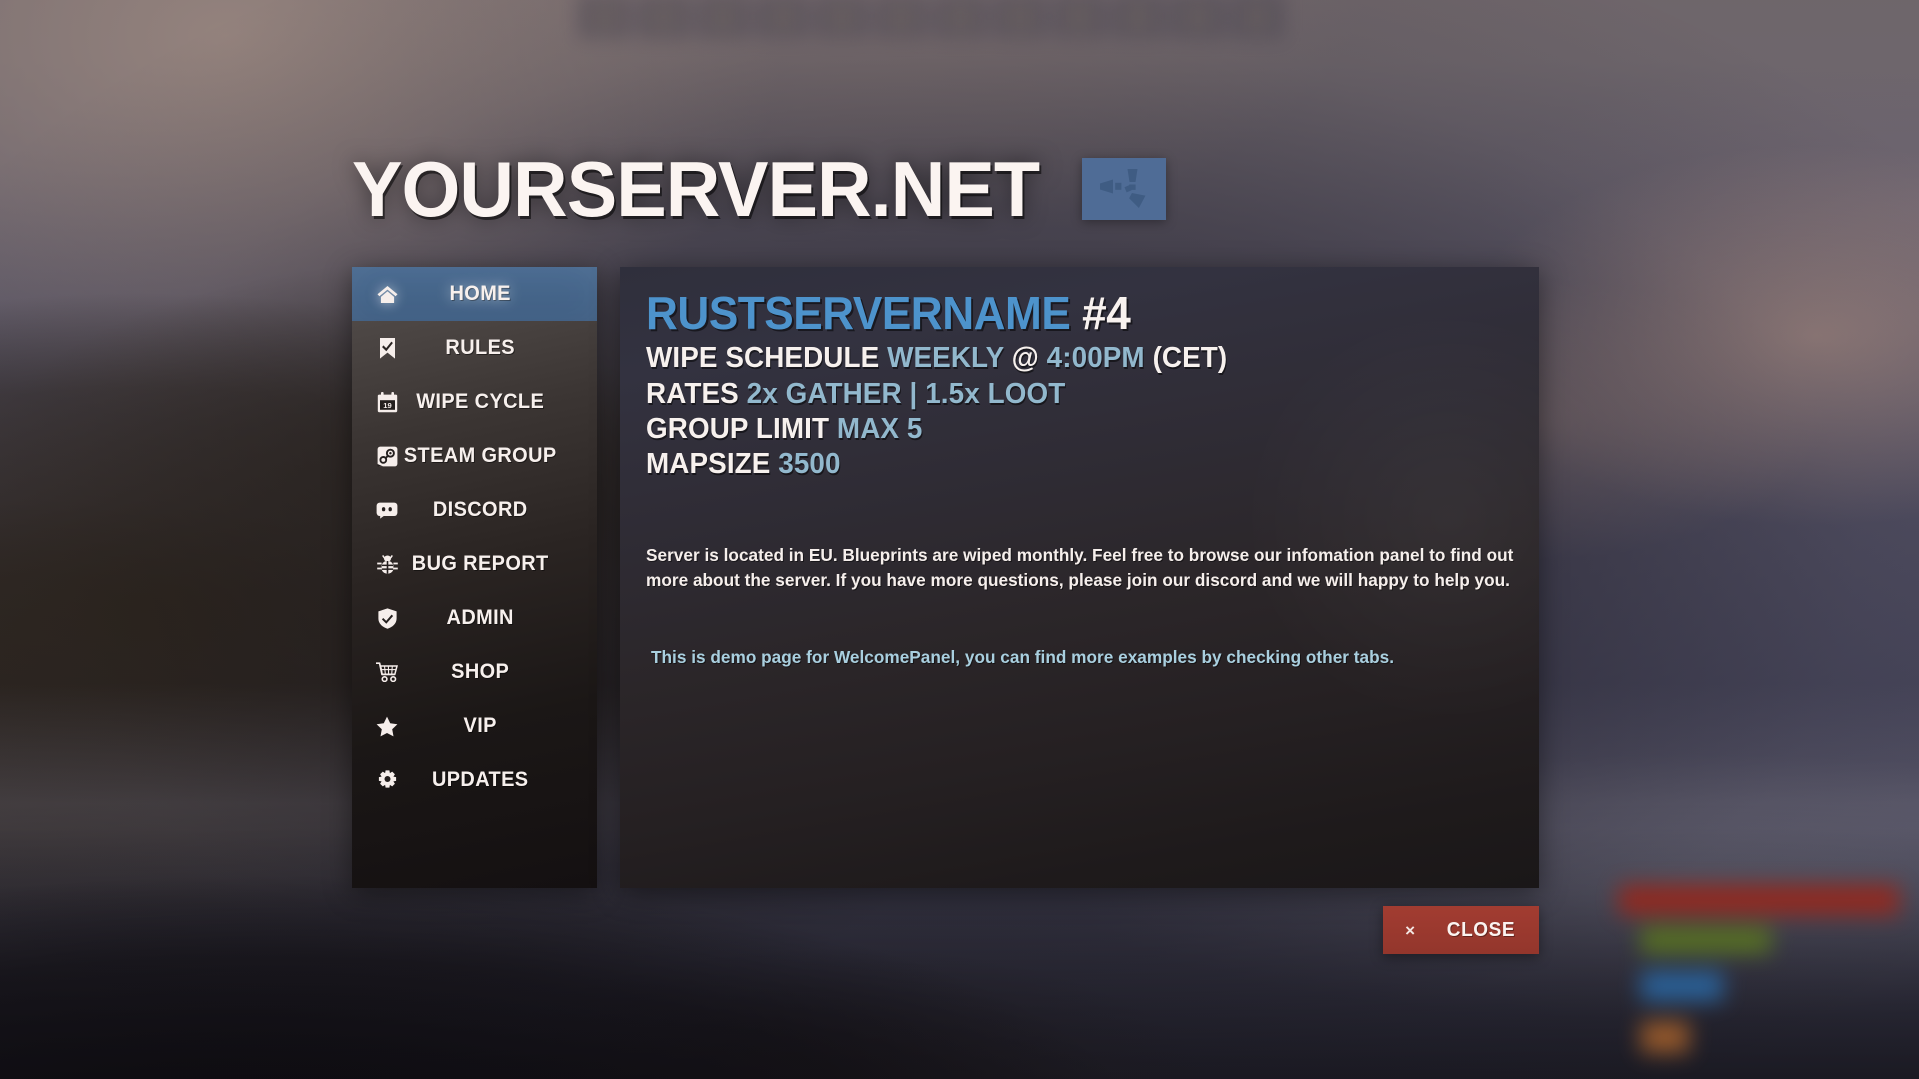 The height and width of the screenshot is (1079, 1919). I want to click on close-button-label: CLOSE, so click(1481, 929).